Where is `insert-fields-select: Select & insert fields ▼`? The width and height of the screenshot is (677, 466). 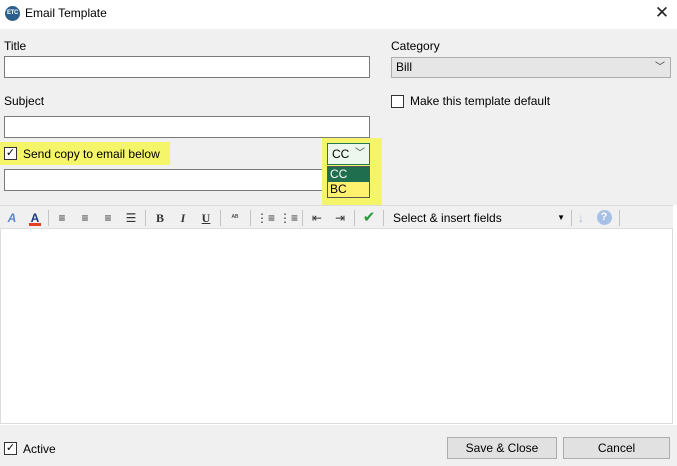
insert-fields-select: Select & insert fields ▼ is located at coordinates (478, 218).